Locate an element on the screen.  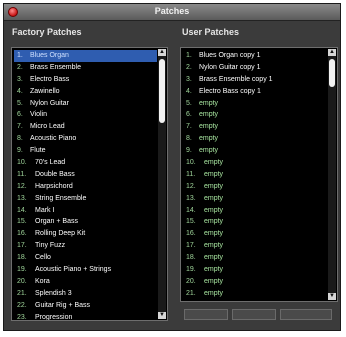
user-patch-item: 12. empty is located at coordinates (255, 187).